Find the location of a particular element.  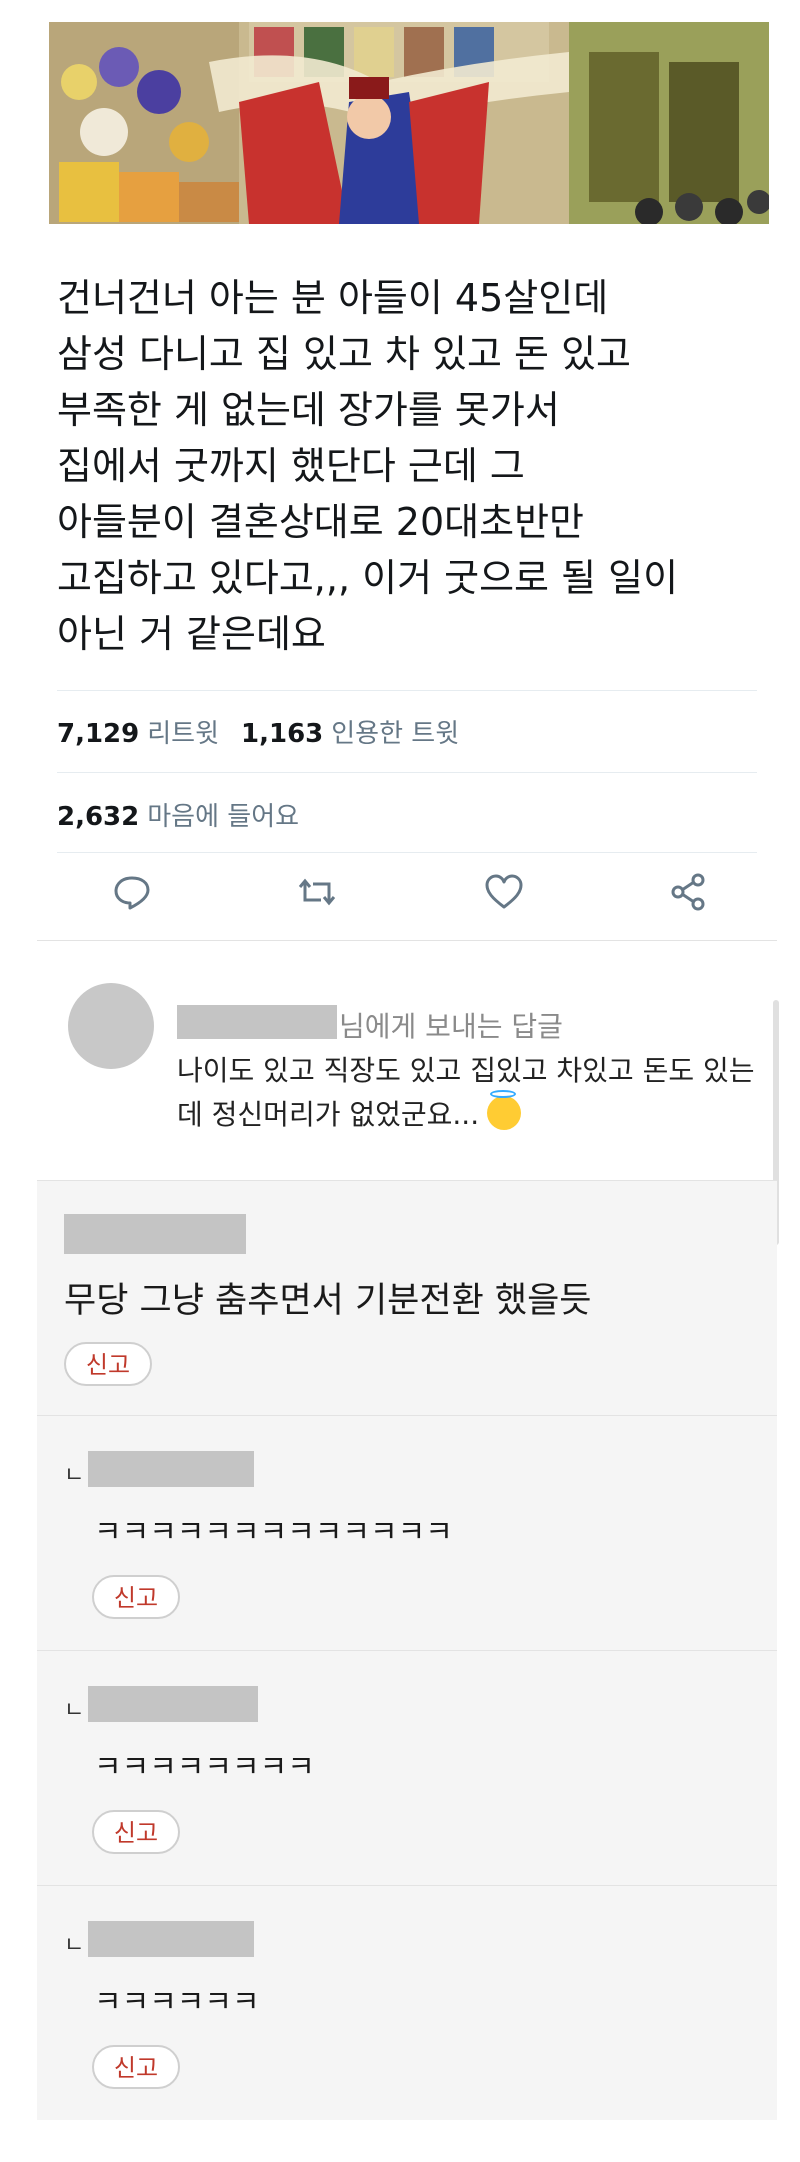

retweets-count: 7,129 is located at coordinates (98, 734).